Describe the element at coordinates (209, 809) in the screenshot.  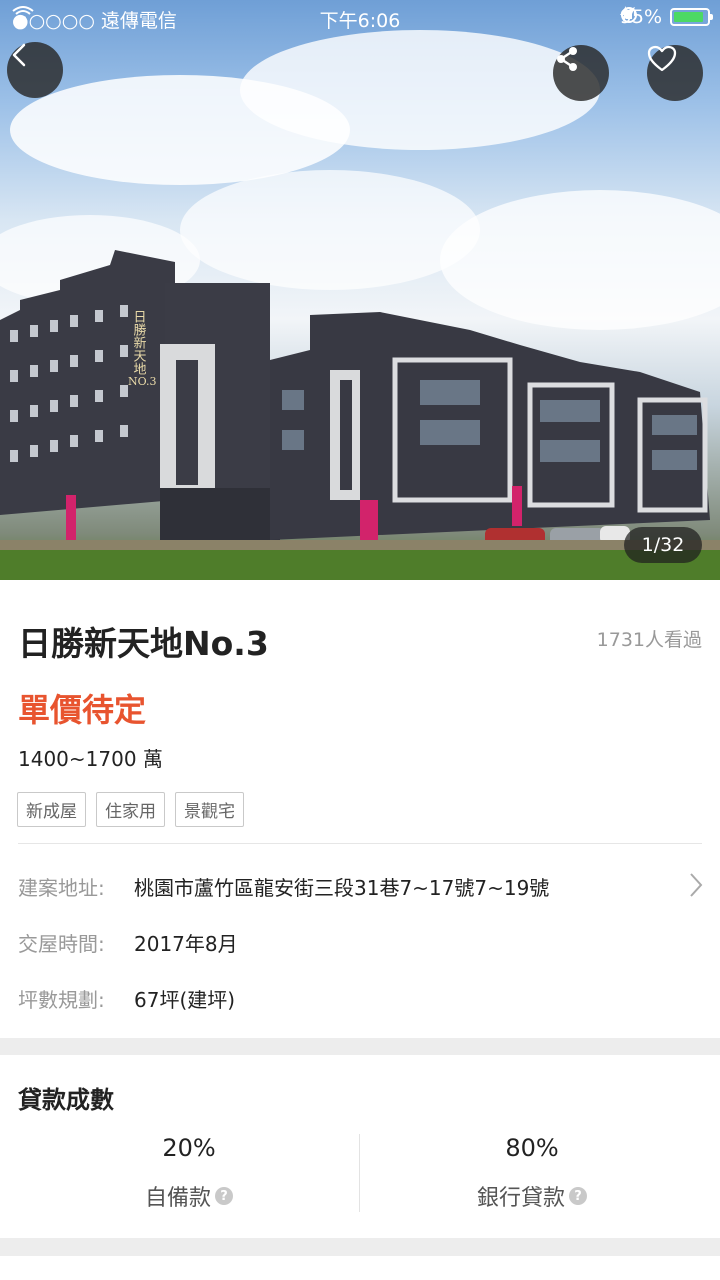
I see `tag: 景觀宅` at that location.